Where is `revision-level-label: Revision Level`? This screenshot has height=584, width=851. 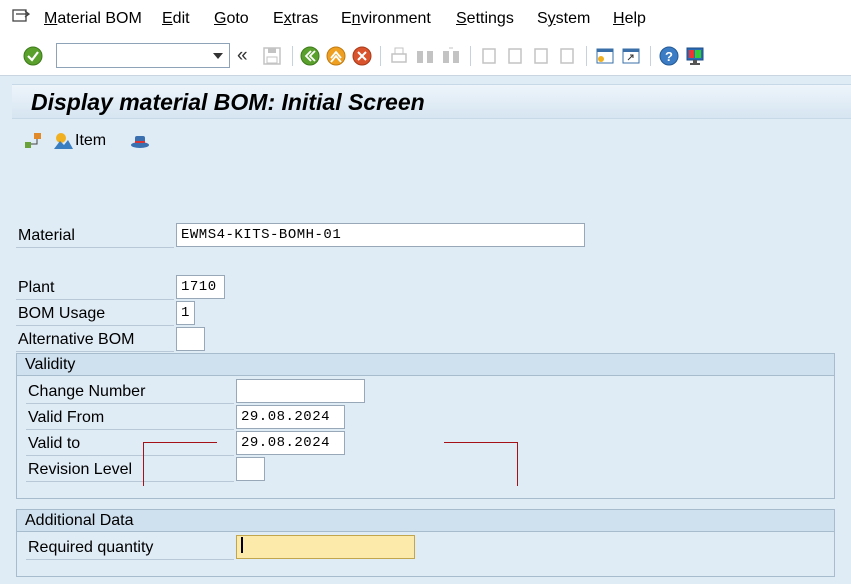 revision-level-label: Revision Level is located at coordinates (130, 470).